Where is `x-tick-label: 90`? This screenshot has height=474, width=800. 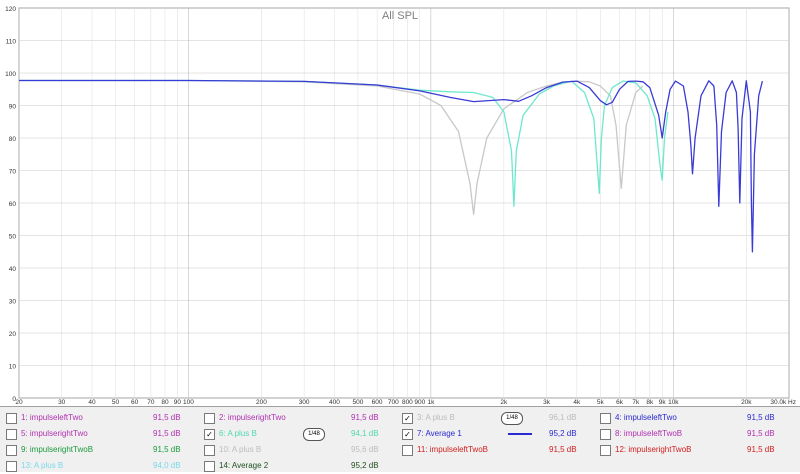 x-tick-label: 90 is located at coordinates (178, 402).